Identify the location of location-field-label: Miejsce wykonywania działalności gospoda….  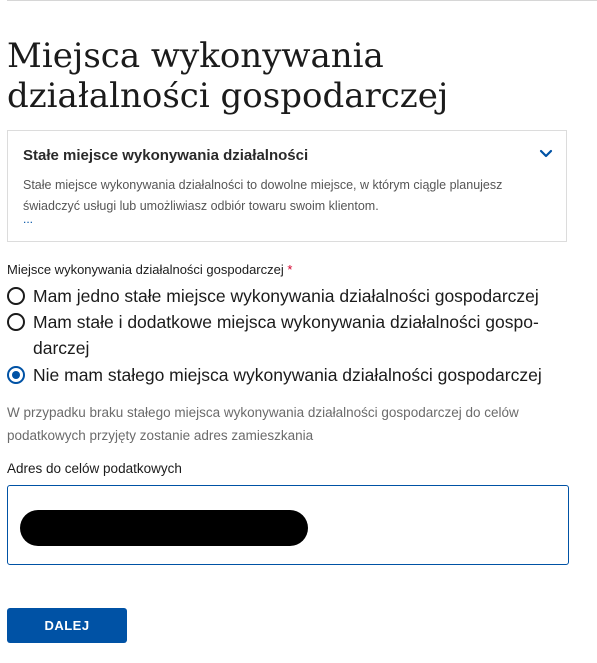
(149, 269).